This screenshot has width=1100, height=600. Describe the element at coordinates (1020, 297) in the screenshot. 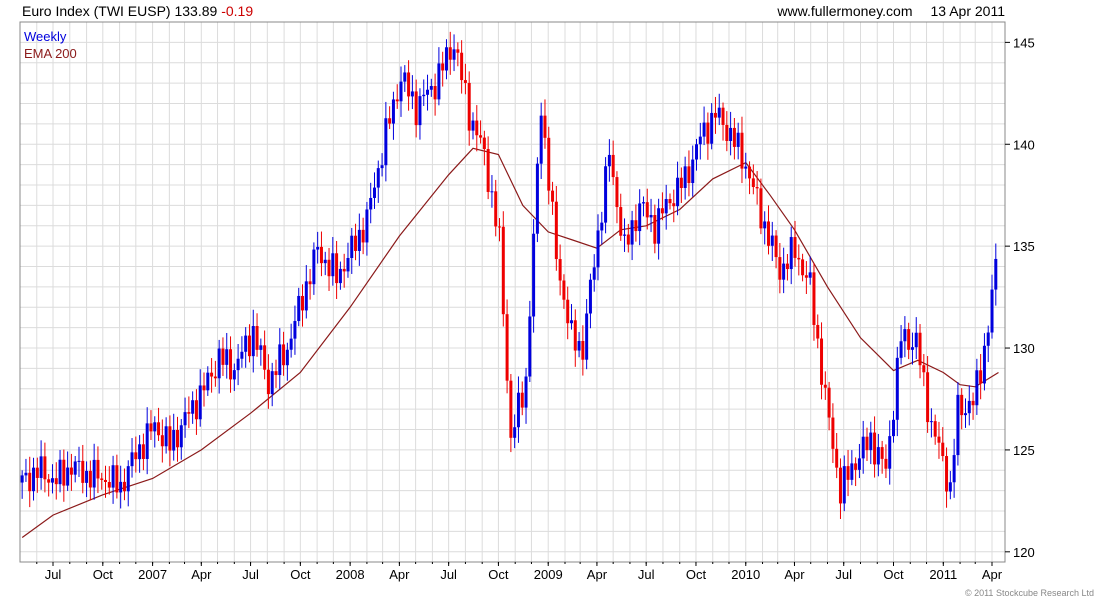

I see `y-axis: 120 125 130 135 140 145` at that location.